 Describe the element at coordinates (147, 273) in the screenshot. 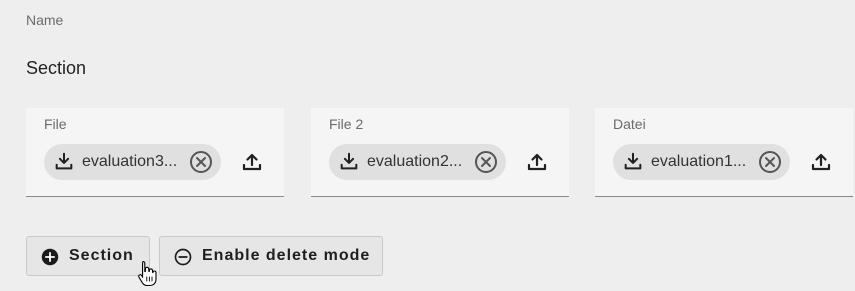

I see `hand-pointer-cursor-icon` at that location.